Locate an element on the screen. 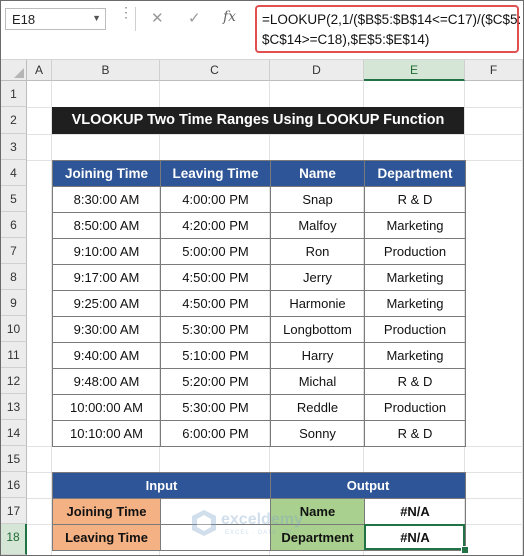 Image resolution: width=524 pixels, height=556 pixels. row-header-4: 4 is located at coordinates (14, 173).